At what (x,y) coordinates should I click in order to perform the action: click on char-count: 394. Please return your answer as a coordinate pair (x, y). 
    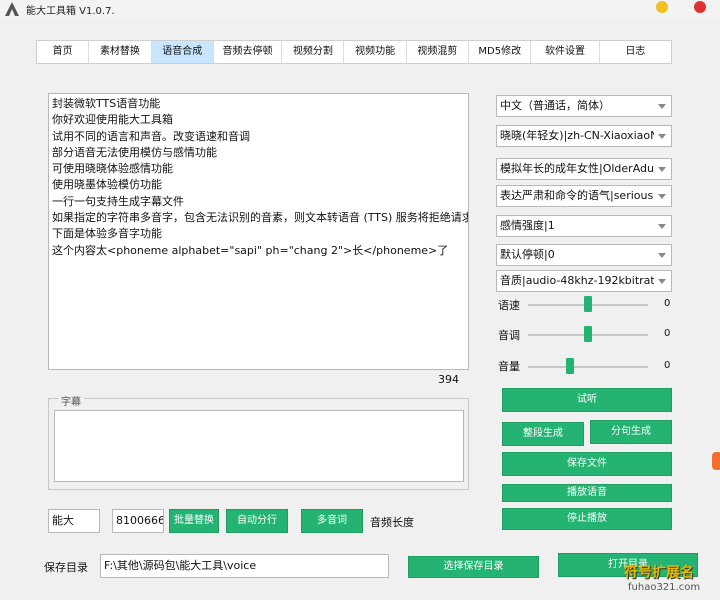
    Looking at the image, I should click on (448, 379).